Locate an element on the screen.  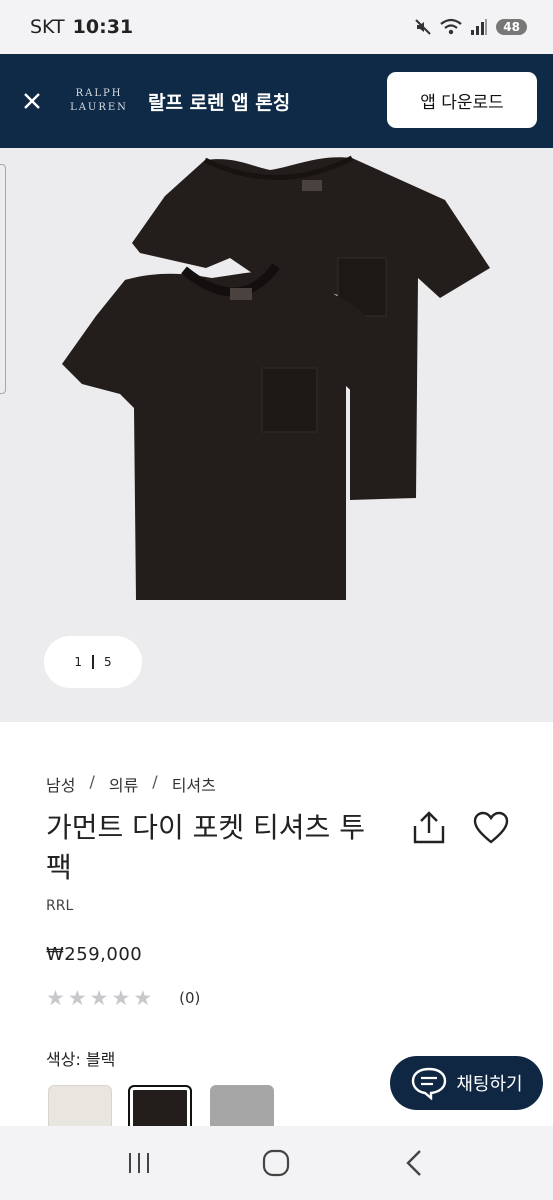
review-count: (0) is located at coordinates (190, 998).